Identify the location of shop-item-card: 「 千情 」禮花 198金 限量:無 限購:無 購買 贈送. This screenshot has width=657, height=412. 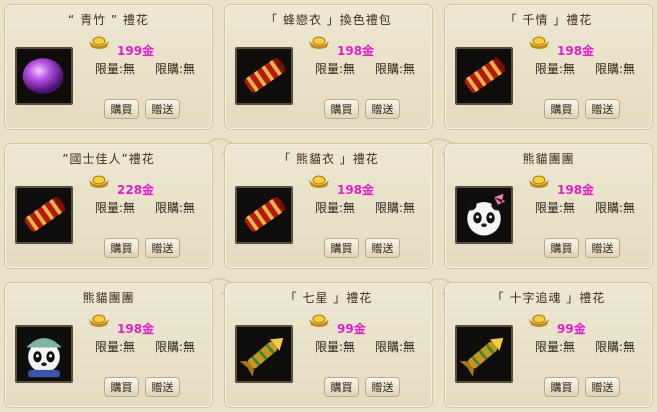
(548, 67).